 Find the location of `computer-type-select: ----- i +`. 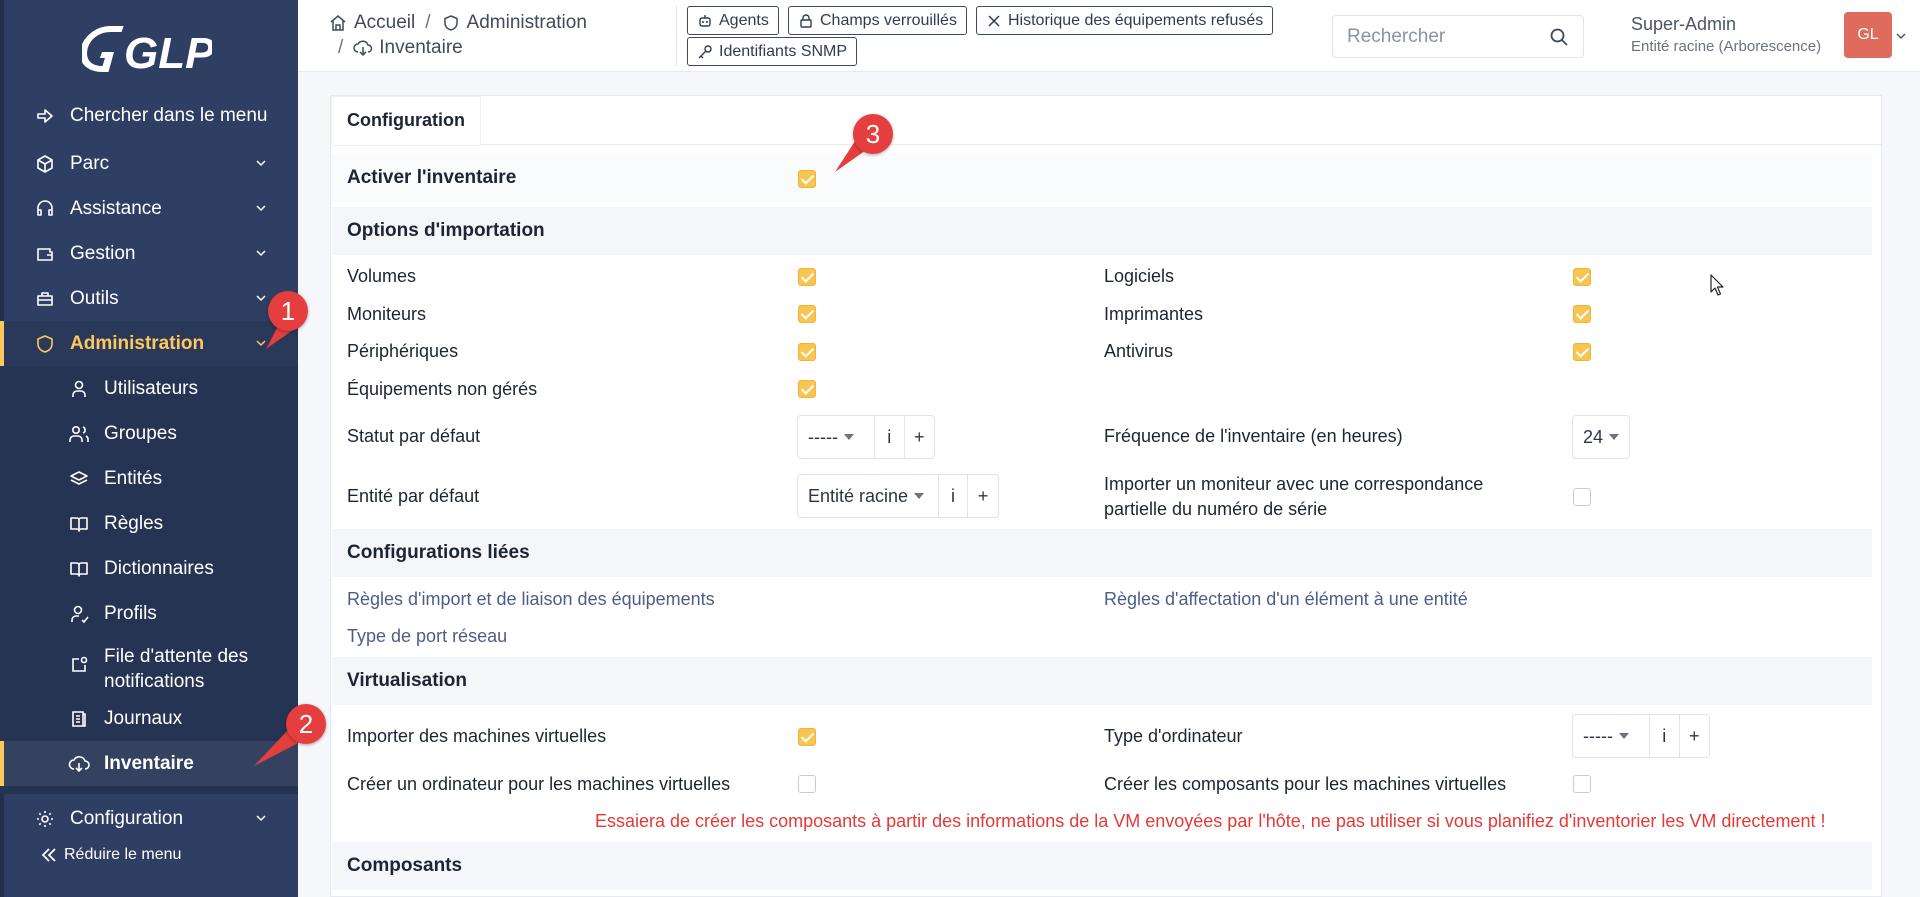

computer-type-select: ----- i + is located at coordinates (1641, 736).